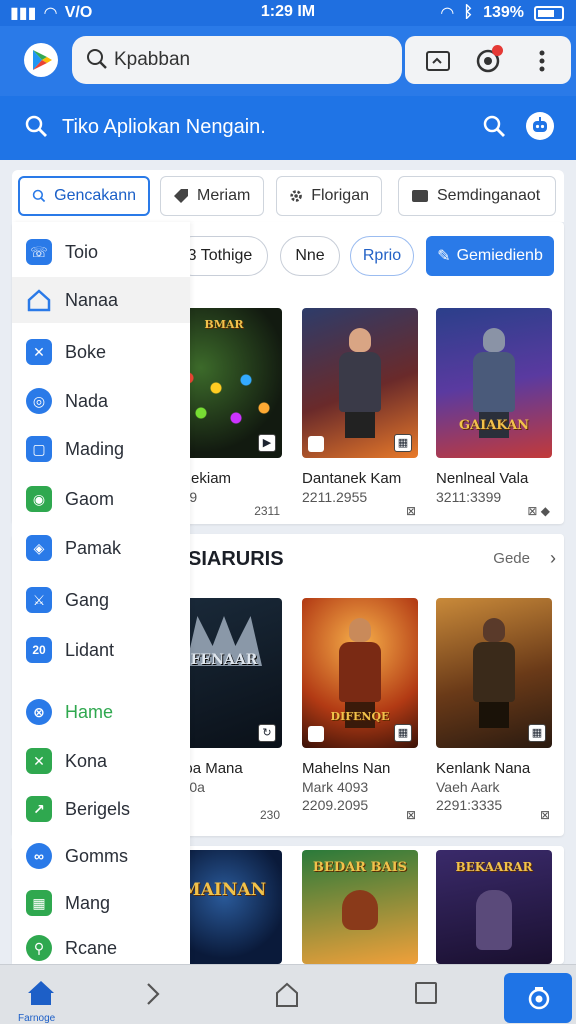  I want to click on grid-icon: ▦, so click(39, 903).